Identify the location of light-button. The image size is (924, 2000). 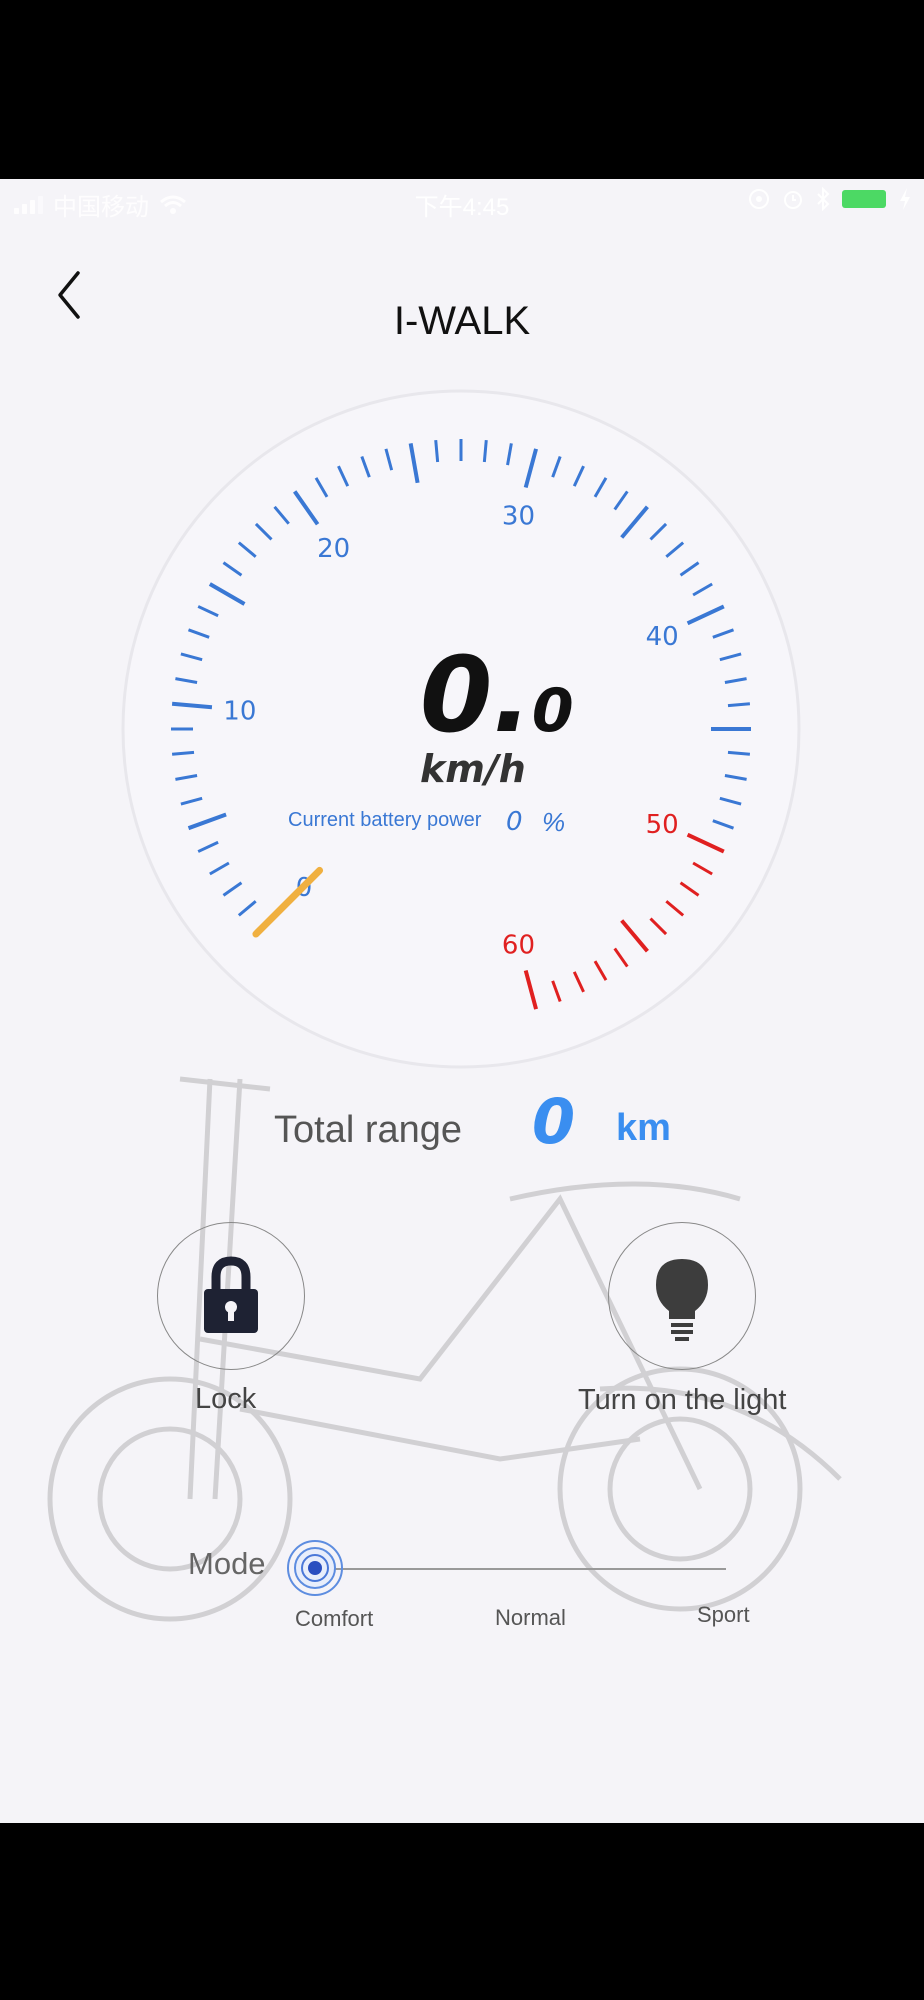
(682, 1296).